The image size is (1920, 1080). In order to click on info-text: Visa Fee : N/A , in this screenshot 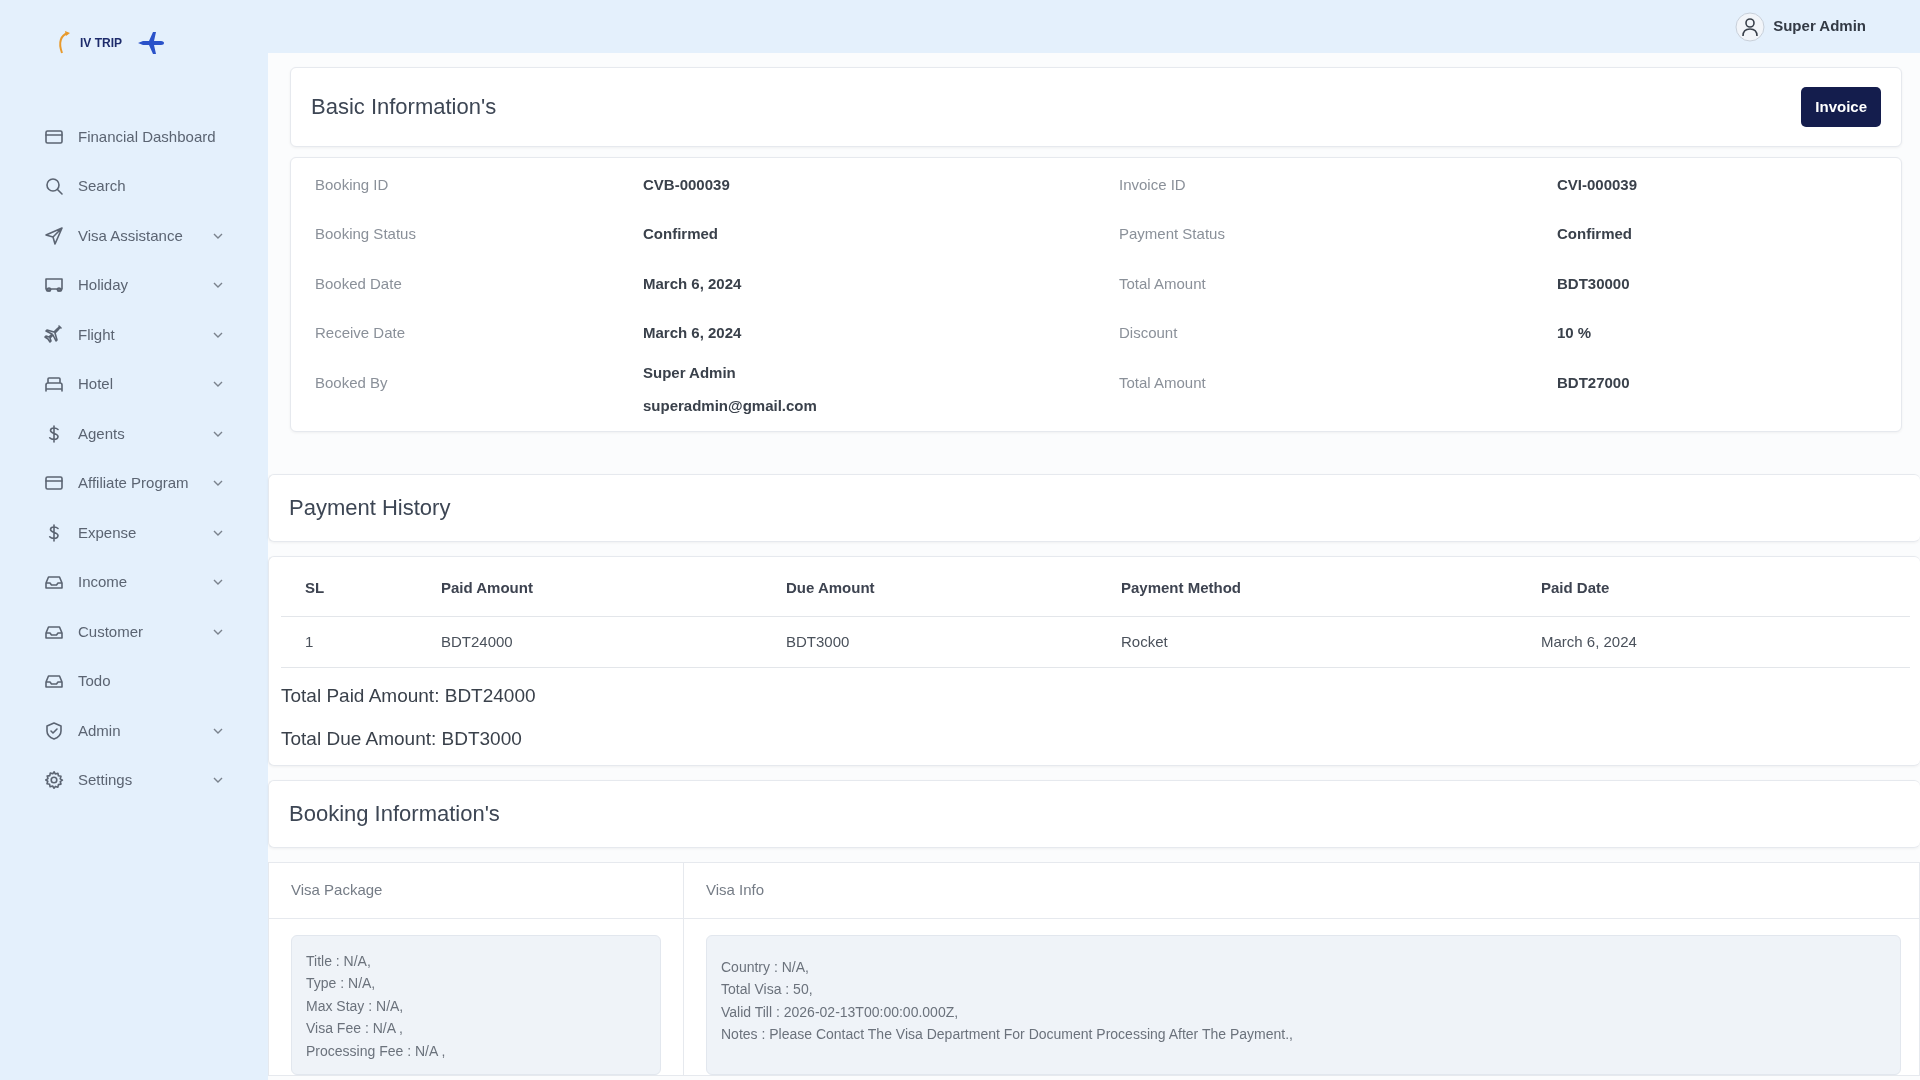, I will do `click(355, 1028)`.